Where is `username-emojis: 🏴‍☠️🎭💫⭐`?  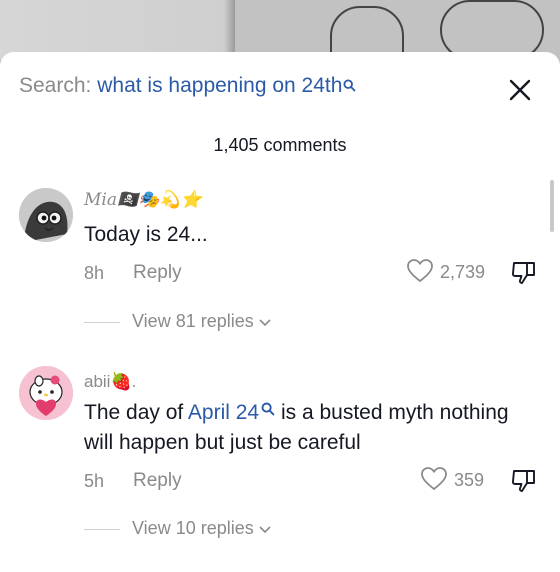 username-emojis: 🏴‍☠️🎭💫⭐ is located at coordinates (159, 200).